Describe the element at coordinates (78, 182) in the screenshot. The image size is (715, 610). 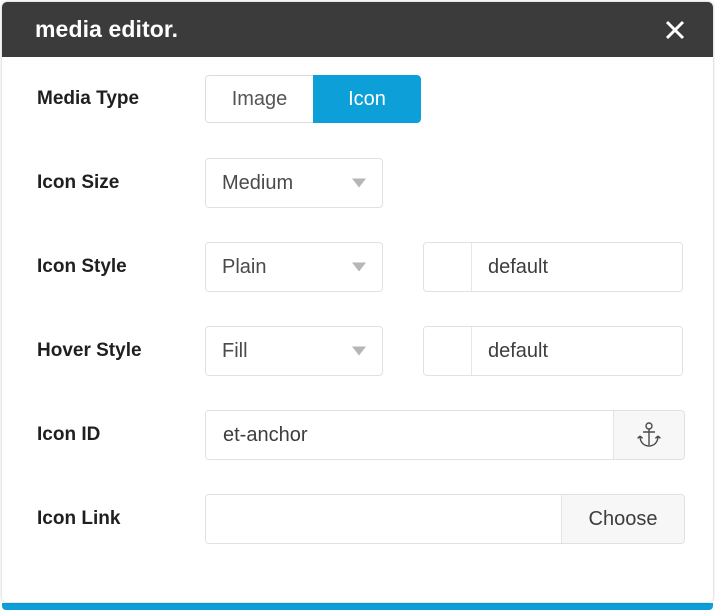
I see `label-icon-size: Icon Size` at that location.